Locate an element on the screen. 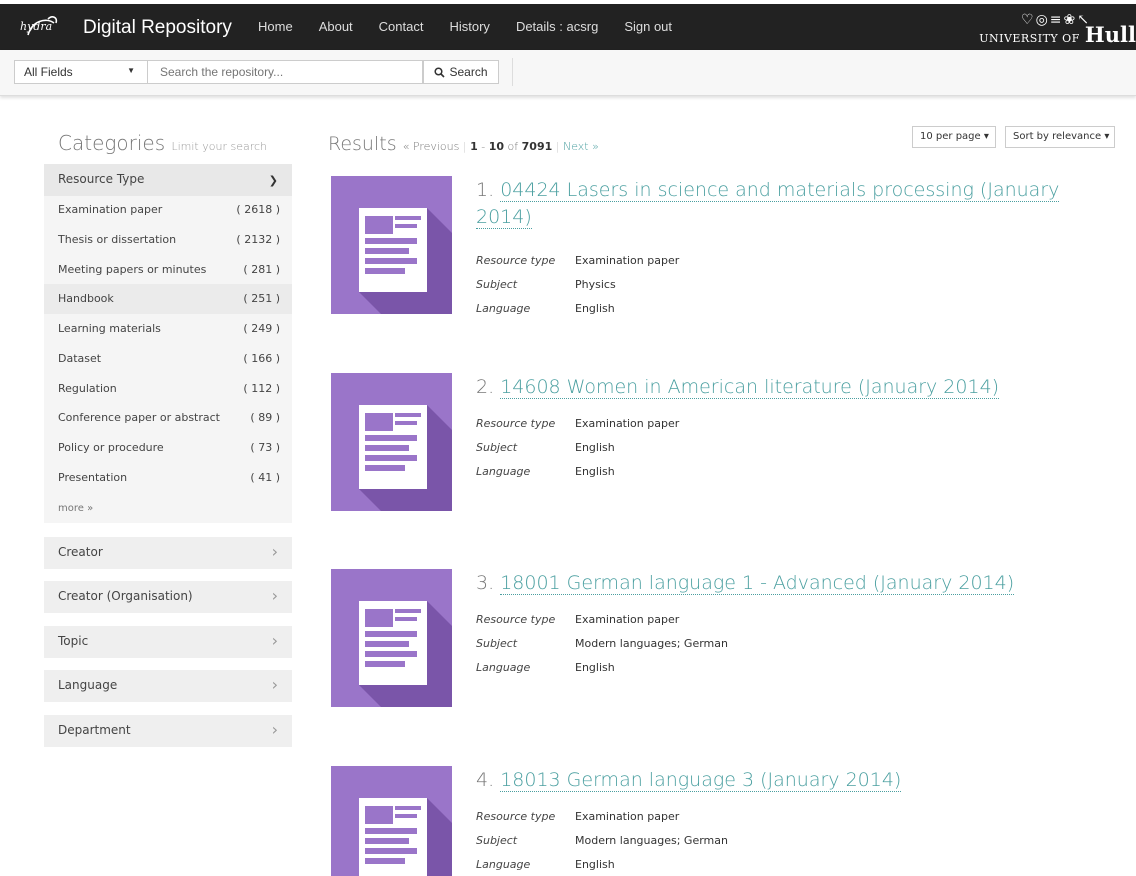 Image resolution: width=1136 pixels, height=876 pixels. facet-item: Presentation ( 41 ) is located at coordinates (168, 478).